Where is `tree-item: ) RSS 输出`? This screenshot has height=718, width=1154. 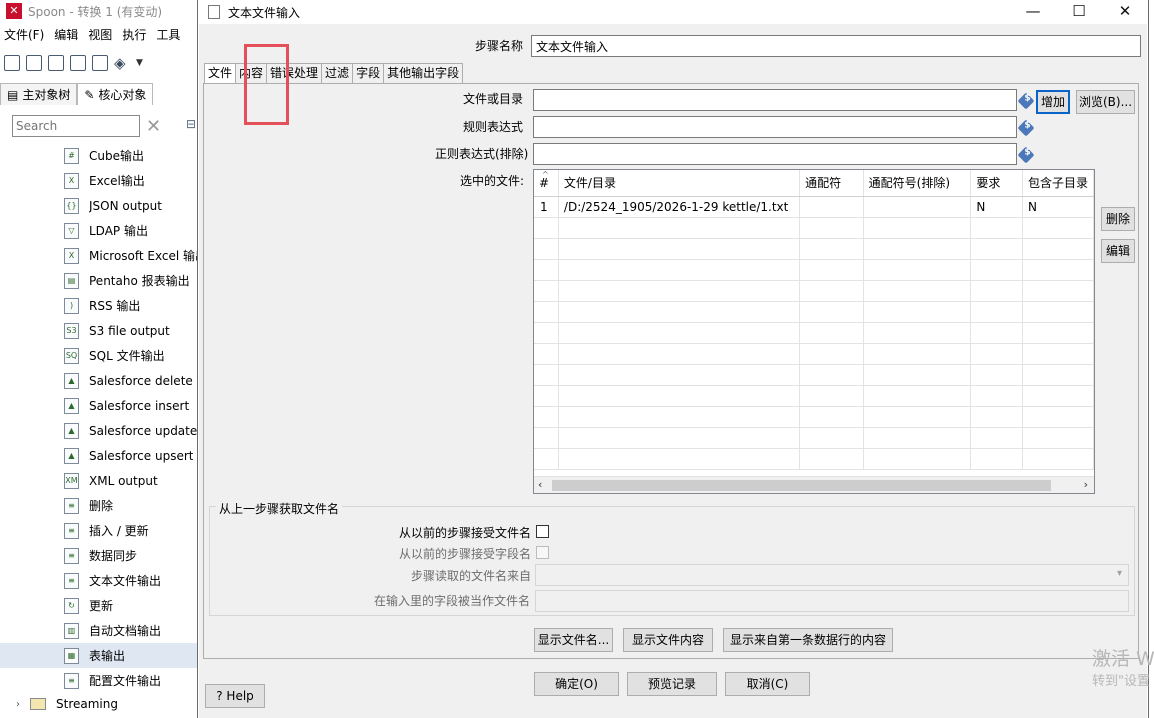
tree-item: ) RSS 输出 is located at coordinates (100, 305).